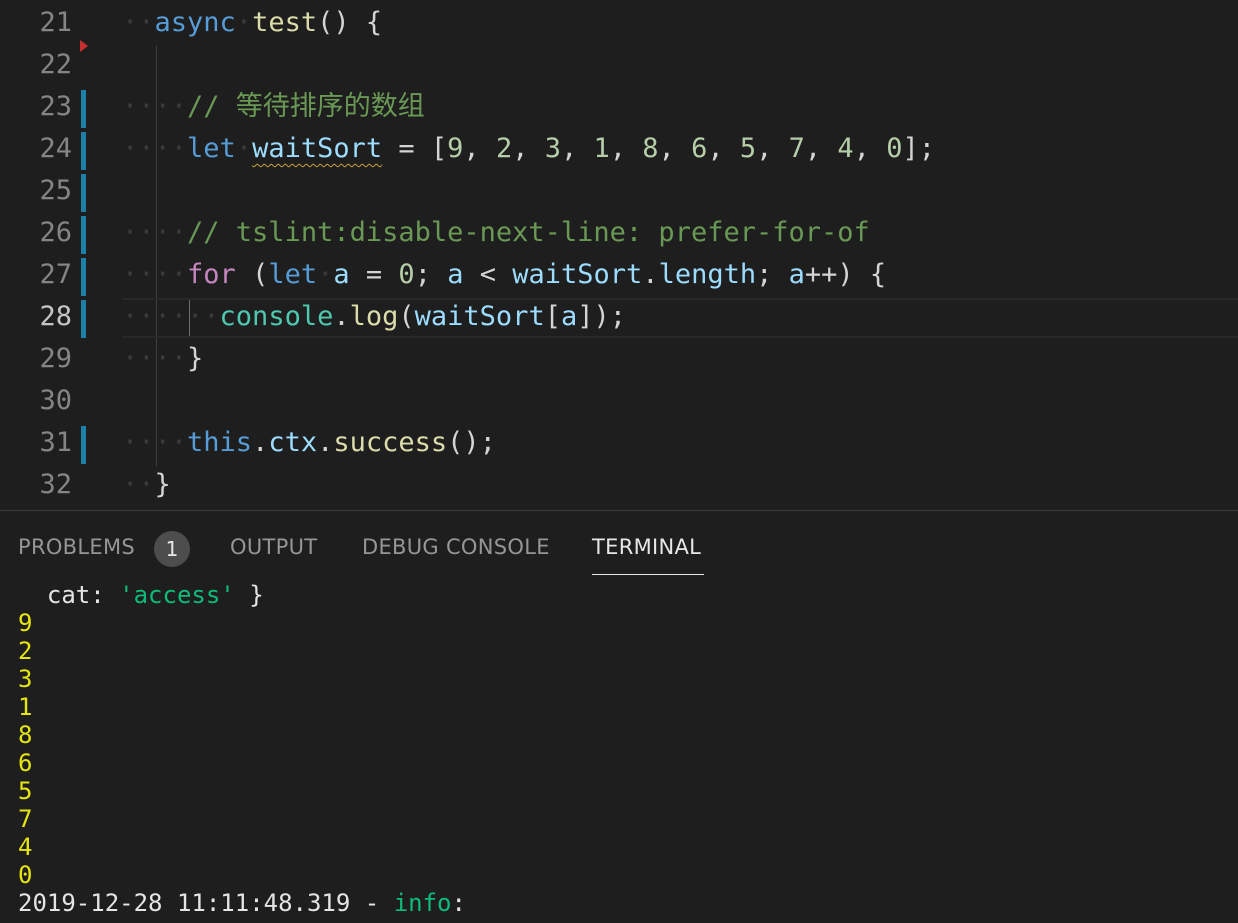 The height and width of the screenshot is (923, 1238). I want to click on line-number: 21, so click(55, 22).